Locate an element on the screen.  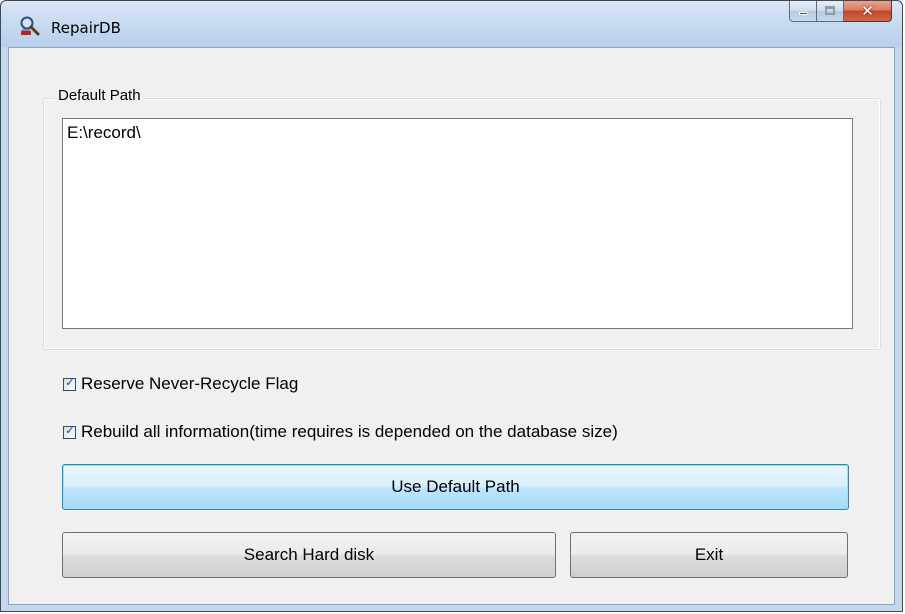
minimize-icon is located at coordinates (803, 13).